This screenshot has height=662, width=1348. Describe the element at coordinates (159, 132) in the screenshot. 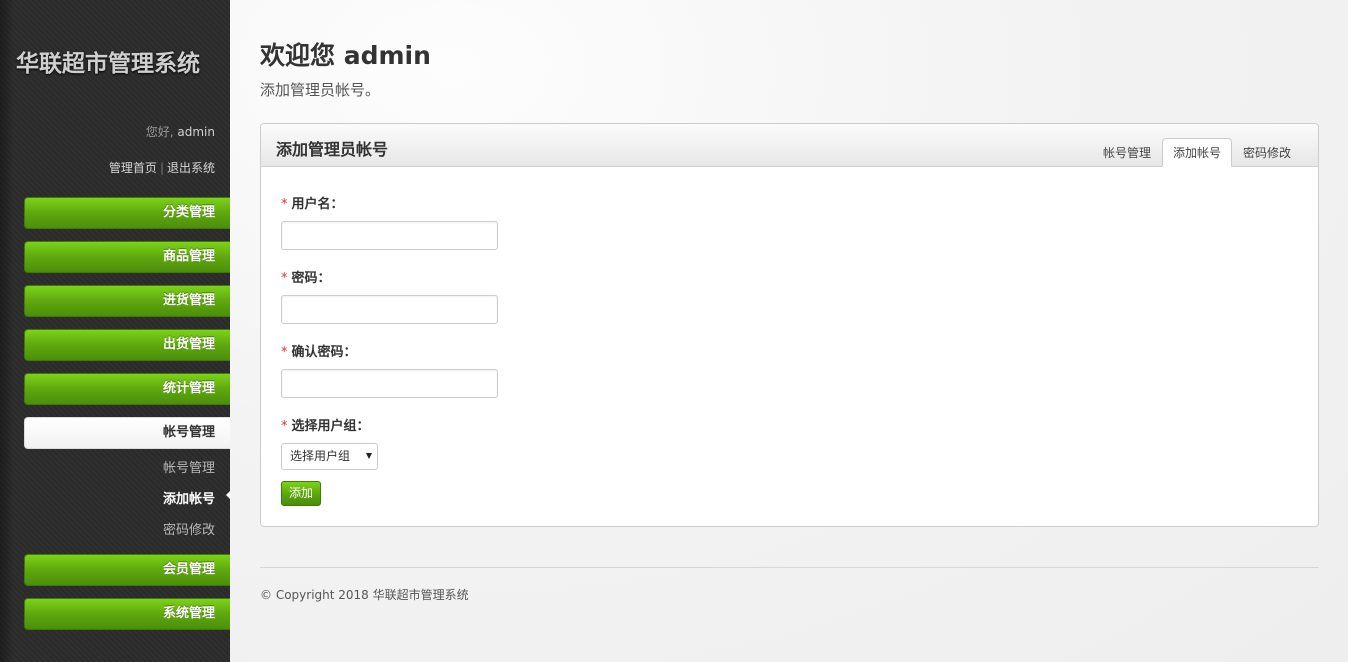

I see `greeting-prefix: 您好,` at that location.